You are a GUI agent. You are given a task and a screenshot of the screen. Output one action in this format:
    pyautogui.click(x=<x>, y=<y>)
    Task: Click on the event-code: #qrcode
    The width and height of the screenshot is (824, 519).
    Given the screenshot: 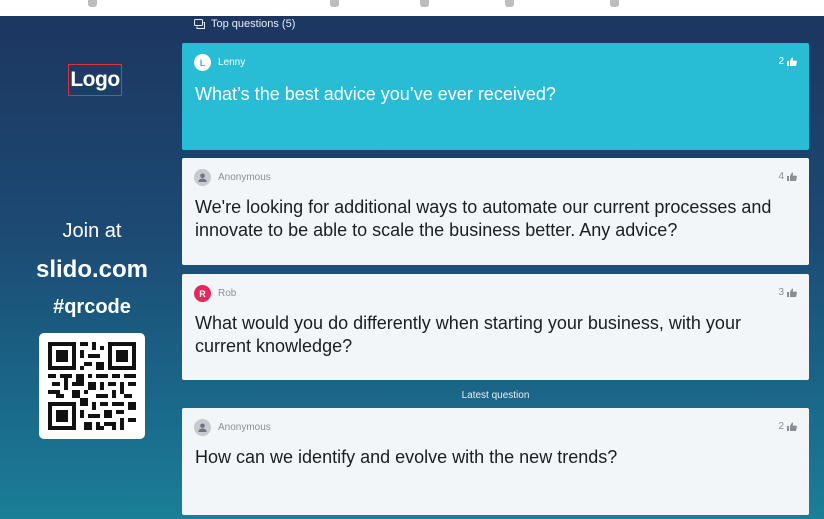 What is the action you would take?
    pyautogui.click(x=92, y=307)
    